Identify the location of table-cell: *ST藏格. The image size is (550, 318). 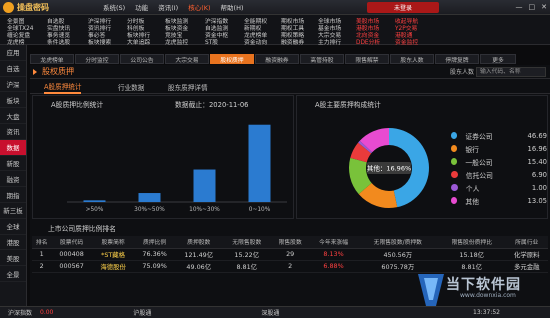
(113, 254).